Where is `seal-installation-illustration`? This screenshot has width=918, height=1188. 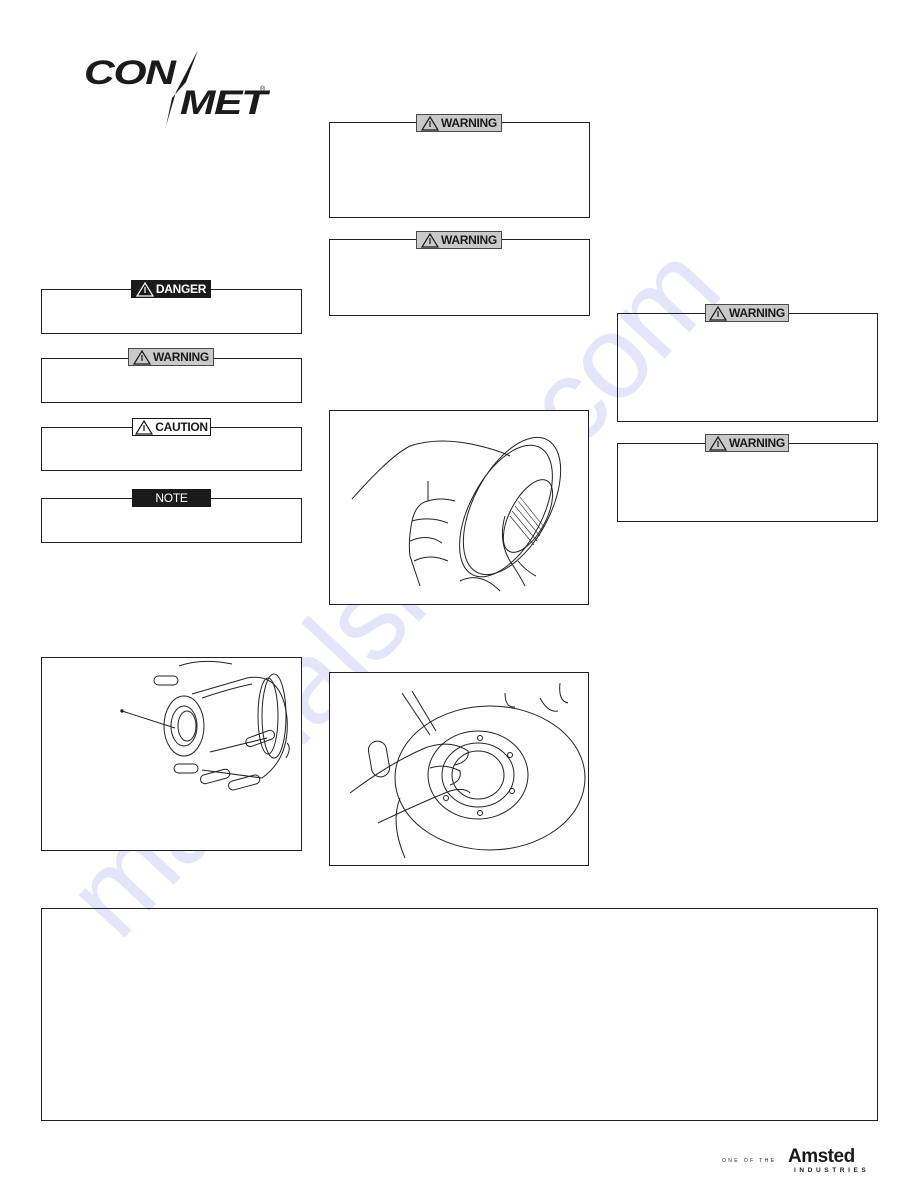 seal-installation-illustration is located at coordinates (467, 770).